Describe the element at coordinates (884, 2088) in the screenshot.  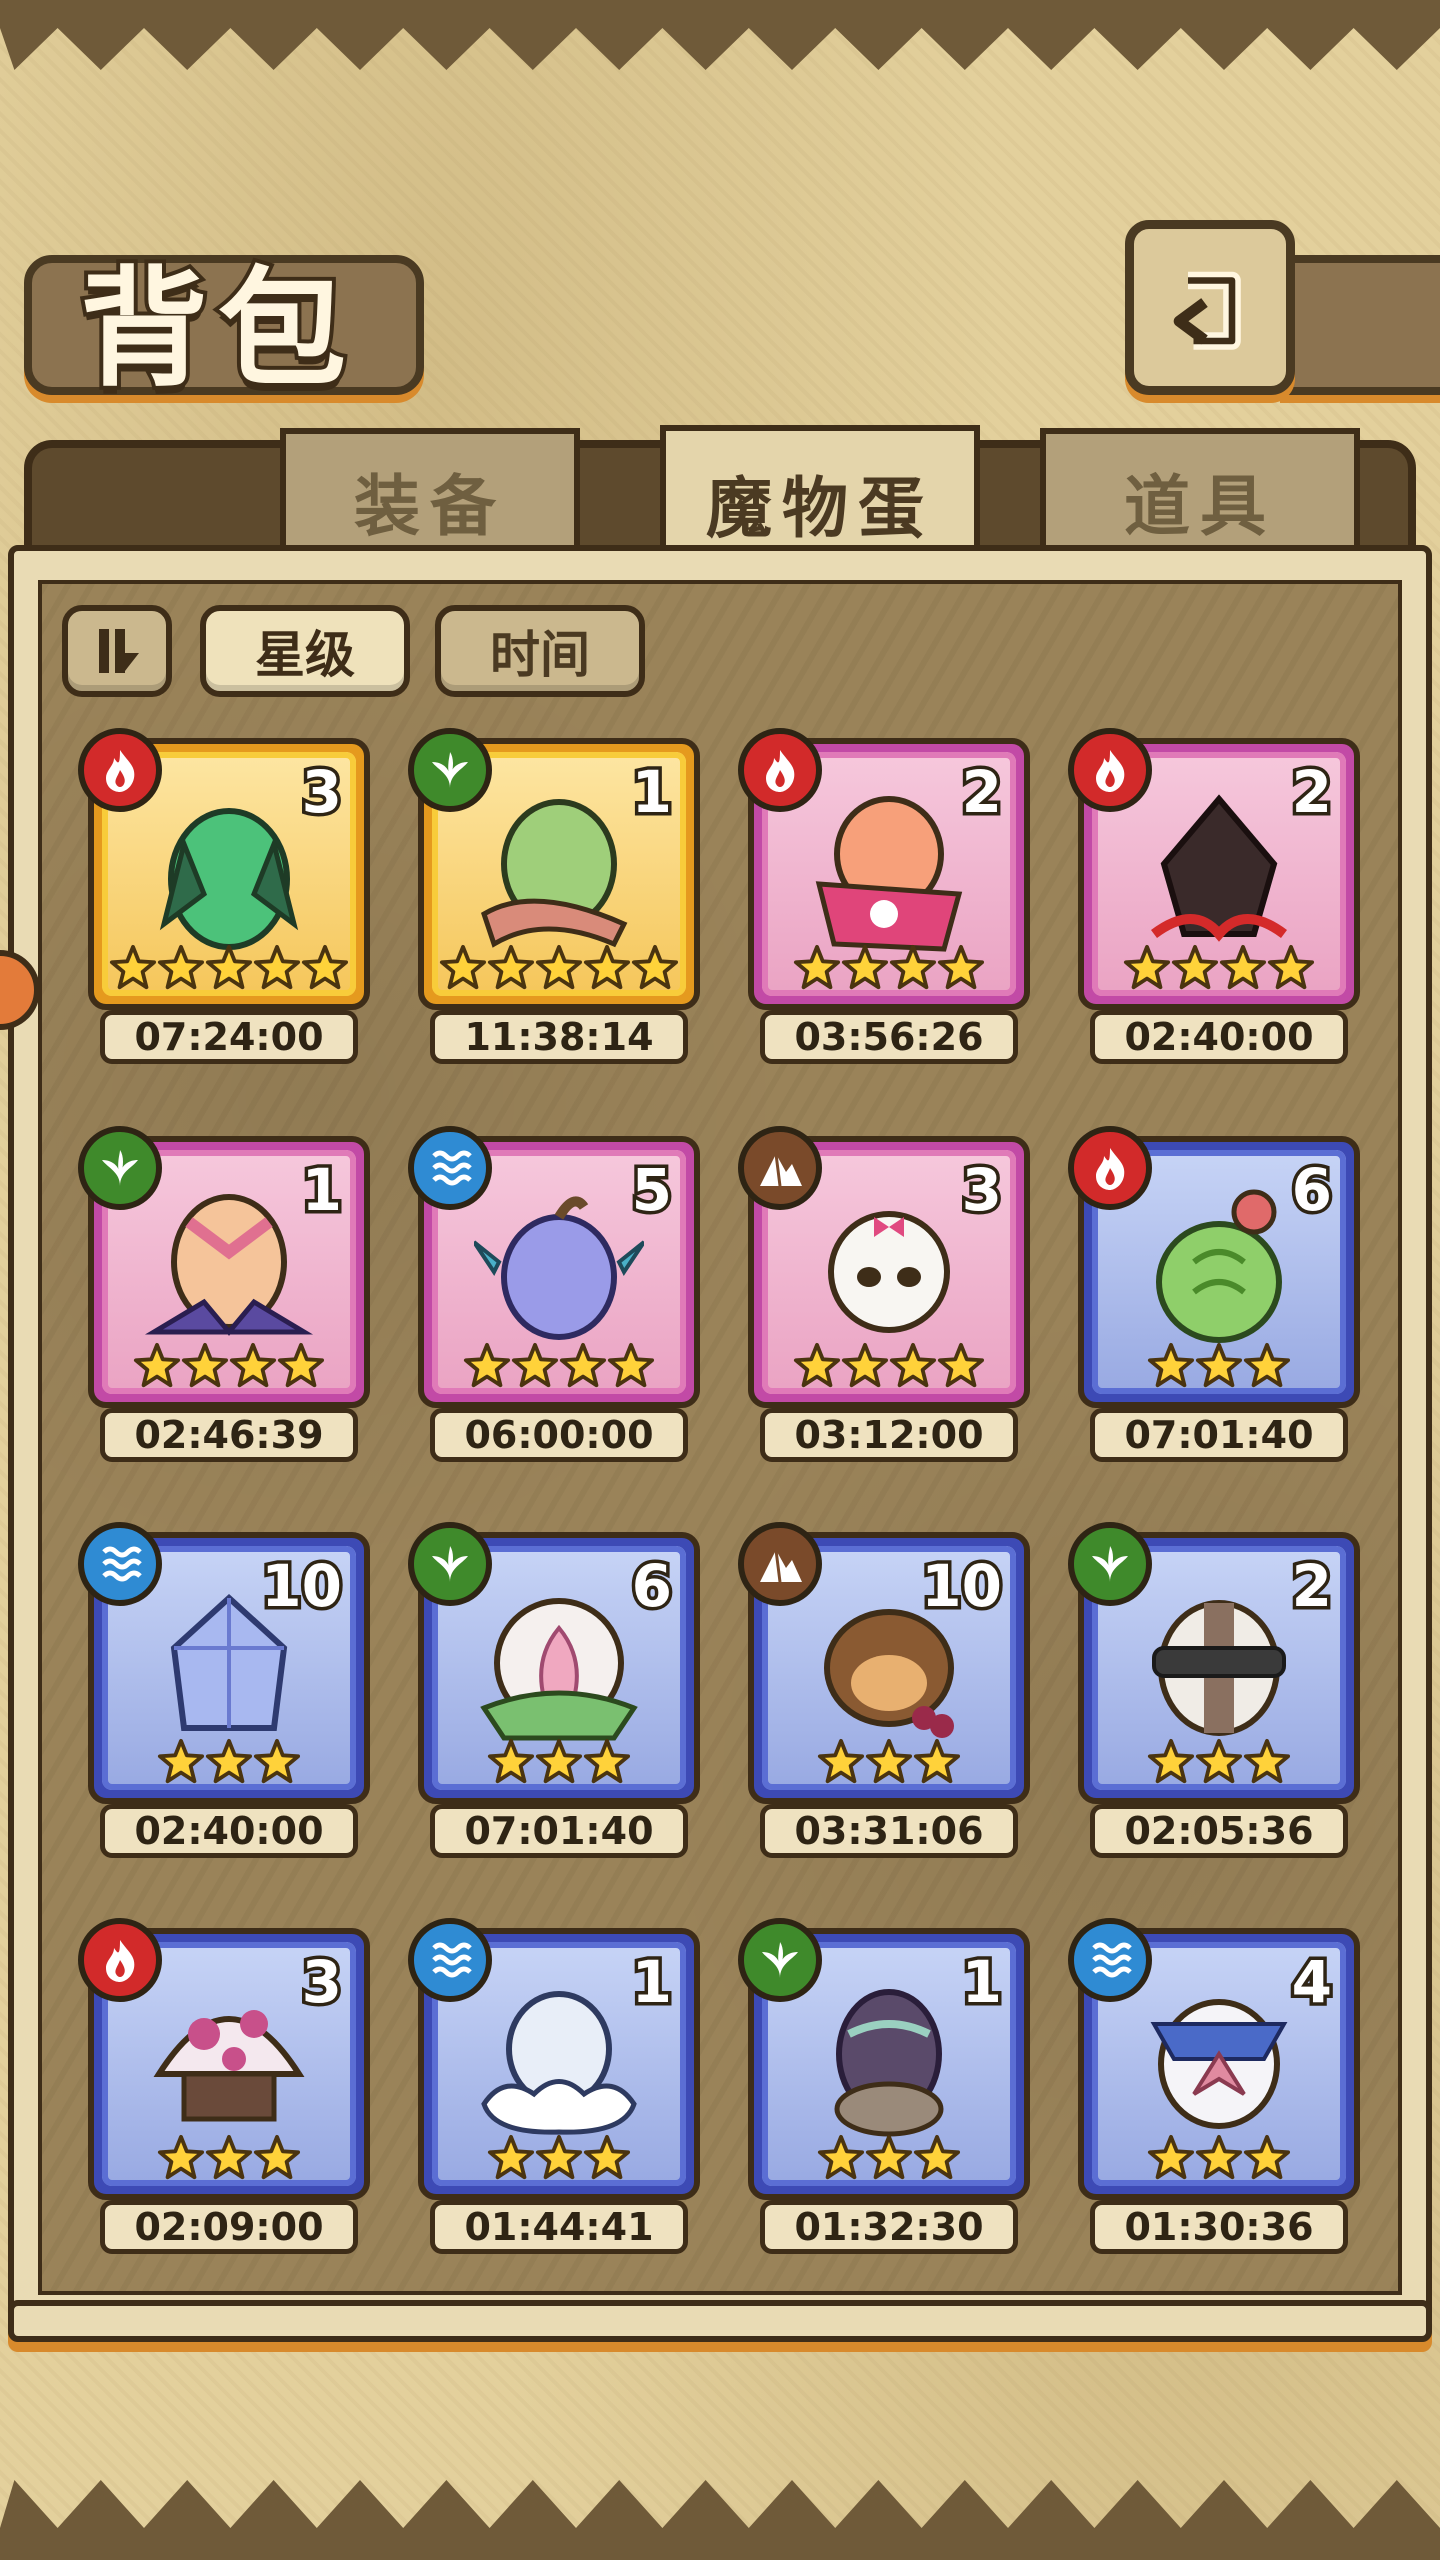
I see `egg-slot: 1 01:32:30` at that location.